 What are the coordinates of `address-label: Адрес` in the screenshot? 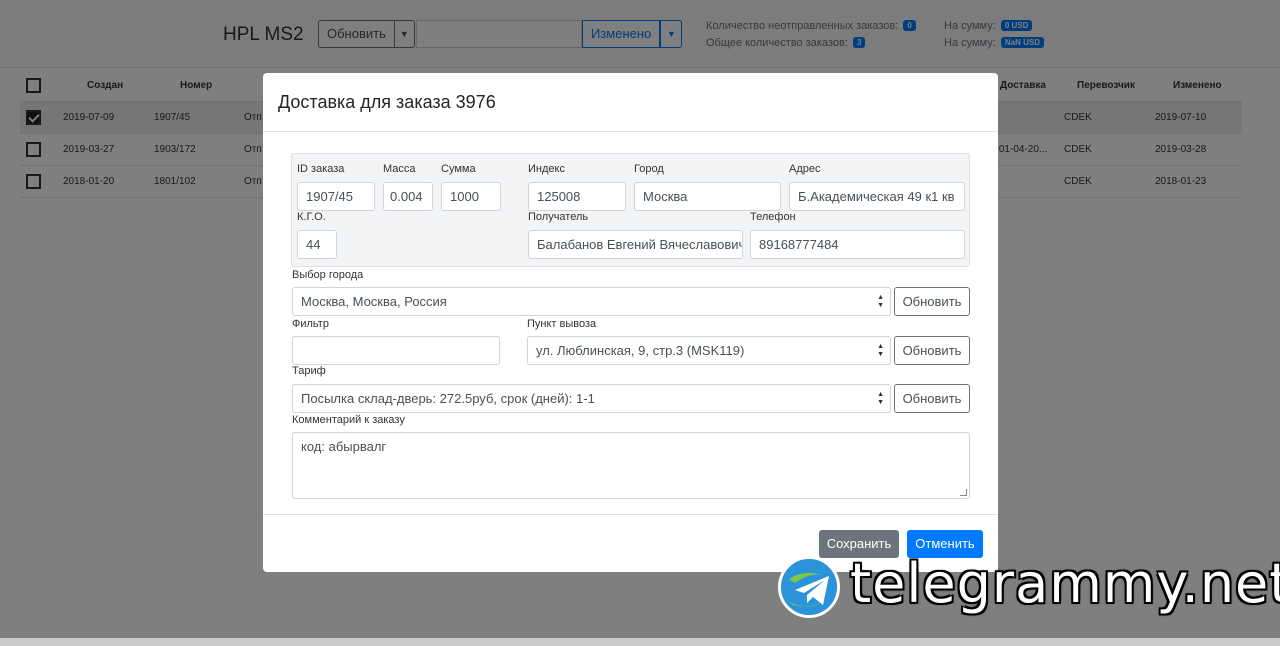 It's located at (805, 169).